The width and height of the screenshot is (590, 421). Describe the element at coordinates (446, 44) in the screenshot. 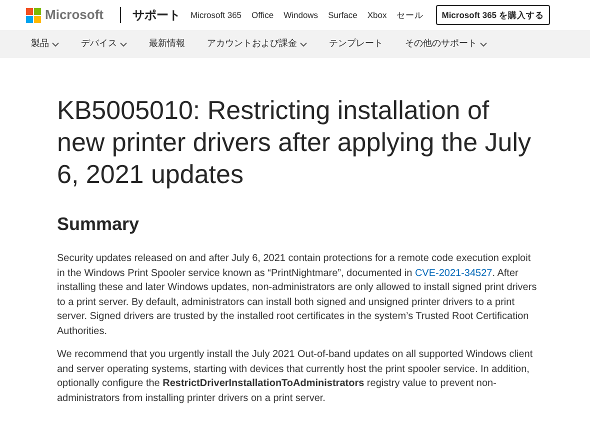

I see `nav-menu-item: その他のサポート` at that location.